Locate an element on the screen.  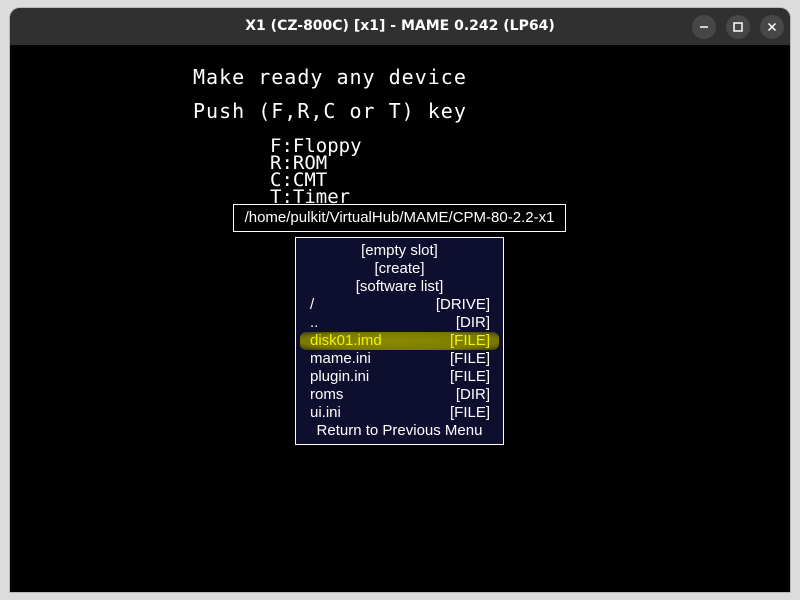
window-title: X1 (CZ-800C) [x1] - MAME 0.242 (LP64) is located at coordinates (400, 26).